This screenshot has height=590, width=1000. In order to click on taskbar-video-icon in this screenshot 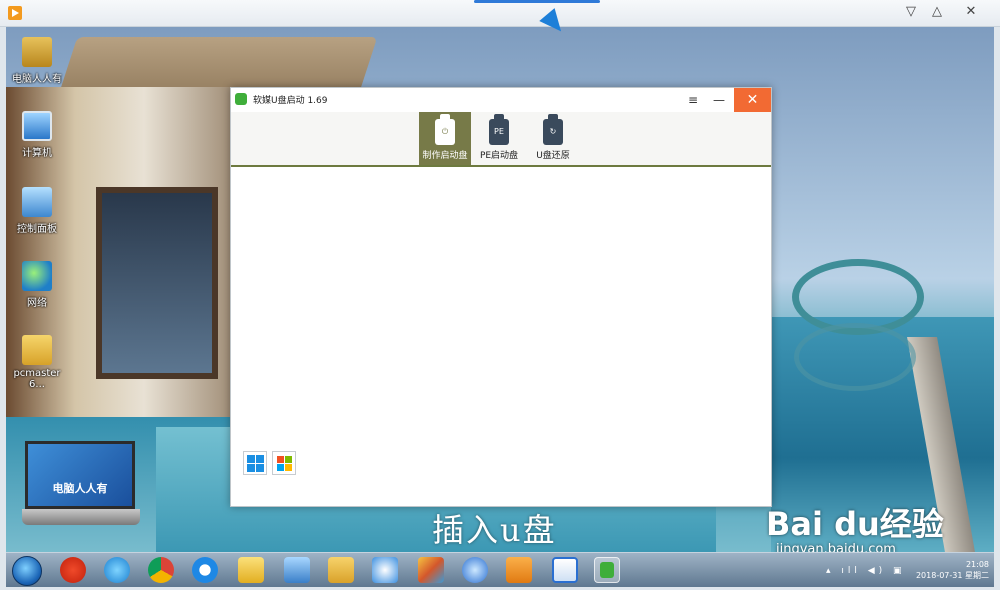, I will do `click(519, 570)`.